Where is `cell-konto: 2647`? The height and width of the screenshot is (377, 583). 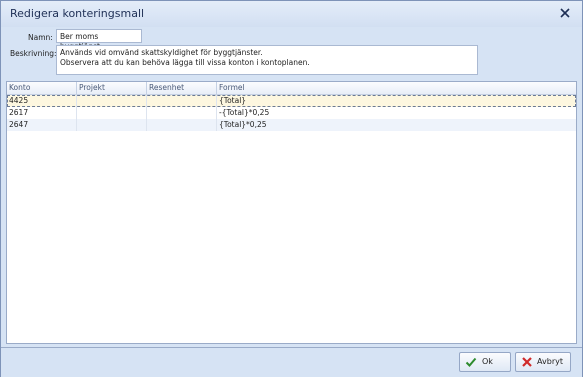 cell-konto: 2647 is located at coordinates (42, 125).